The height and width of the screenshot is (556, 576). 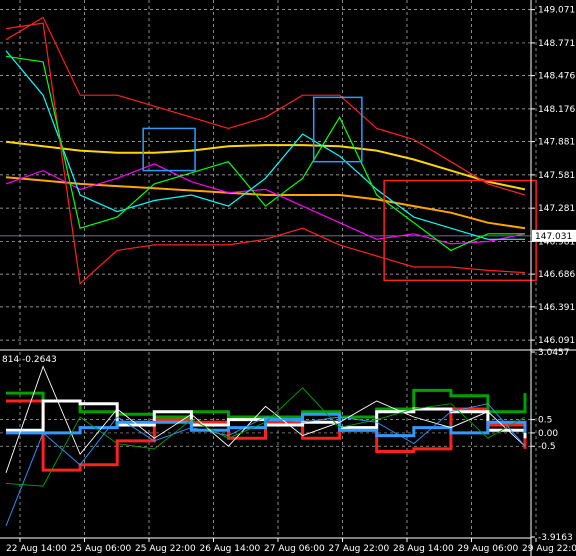 What do you see at coordinates (488, 549) in the screenshot?
I see `time-tick-label: 29 Aug 06:00` at bounding box center [488, 549].